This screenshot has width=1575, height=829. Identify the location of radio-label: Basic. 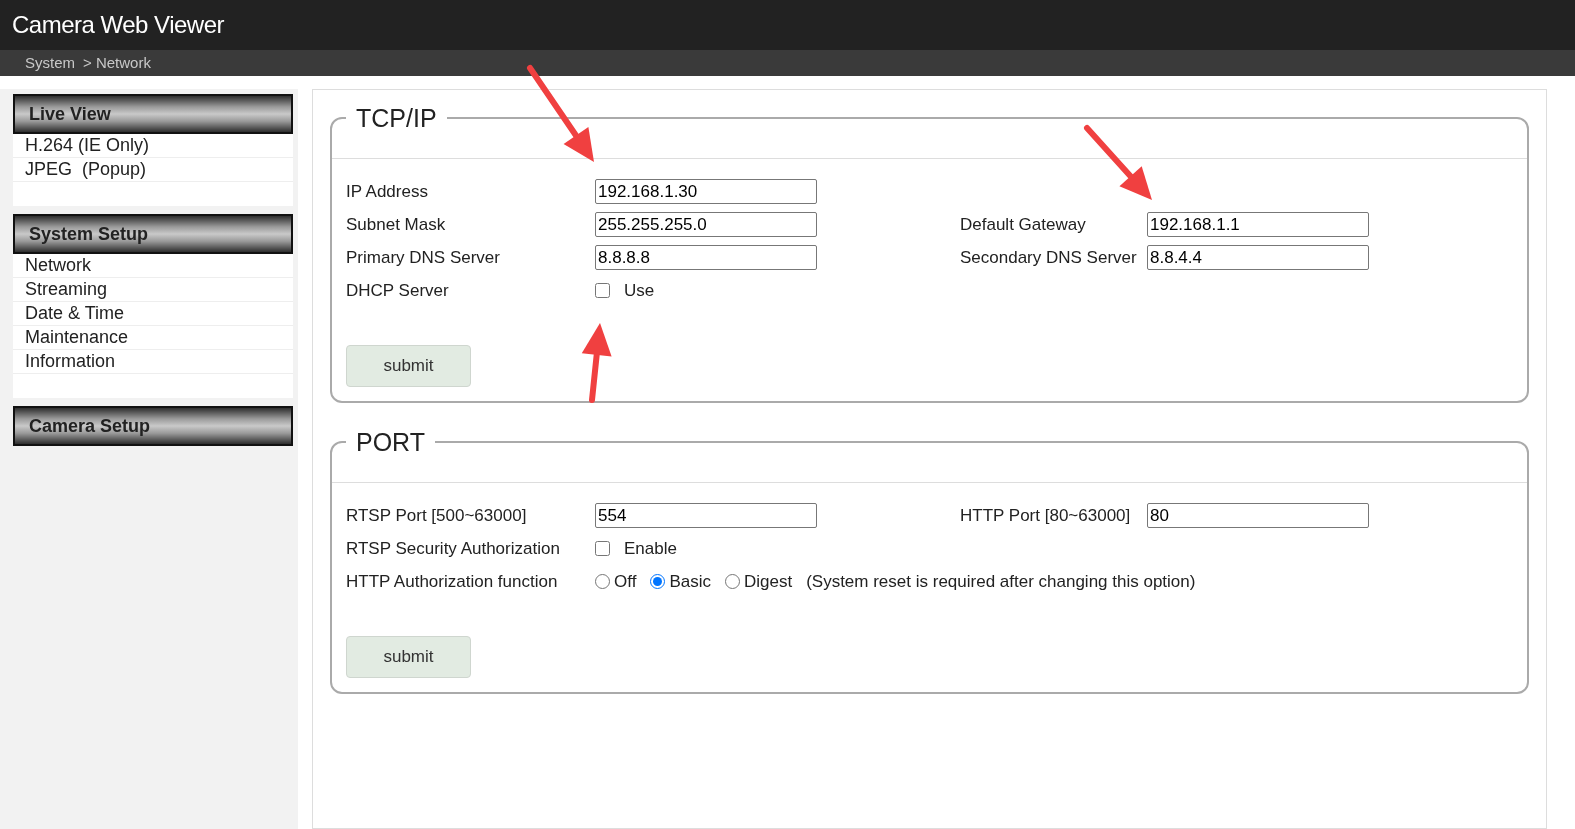
(690, 581).